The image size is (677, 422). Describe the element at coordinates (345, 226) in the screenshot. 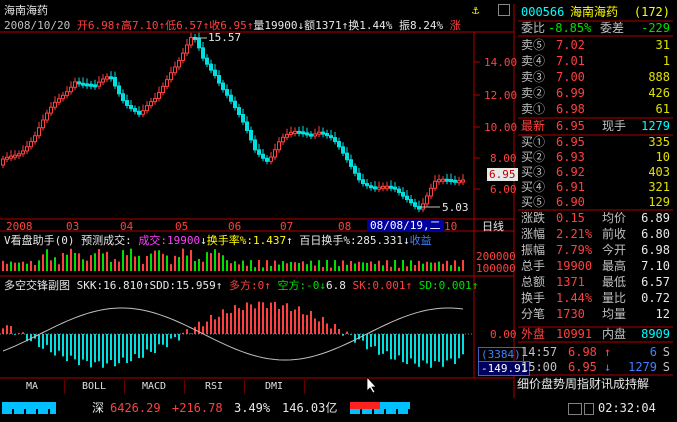

I see `time-tick: 08` at that location.